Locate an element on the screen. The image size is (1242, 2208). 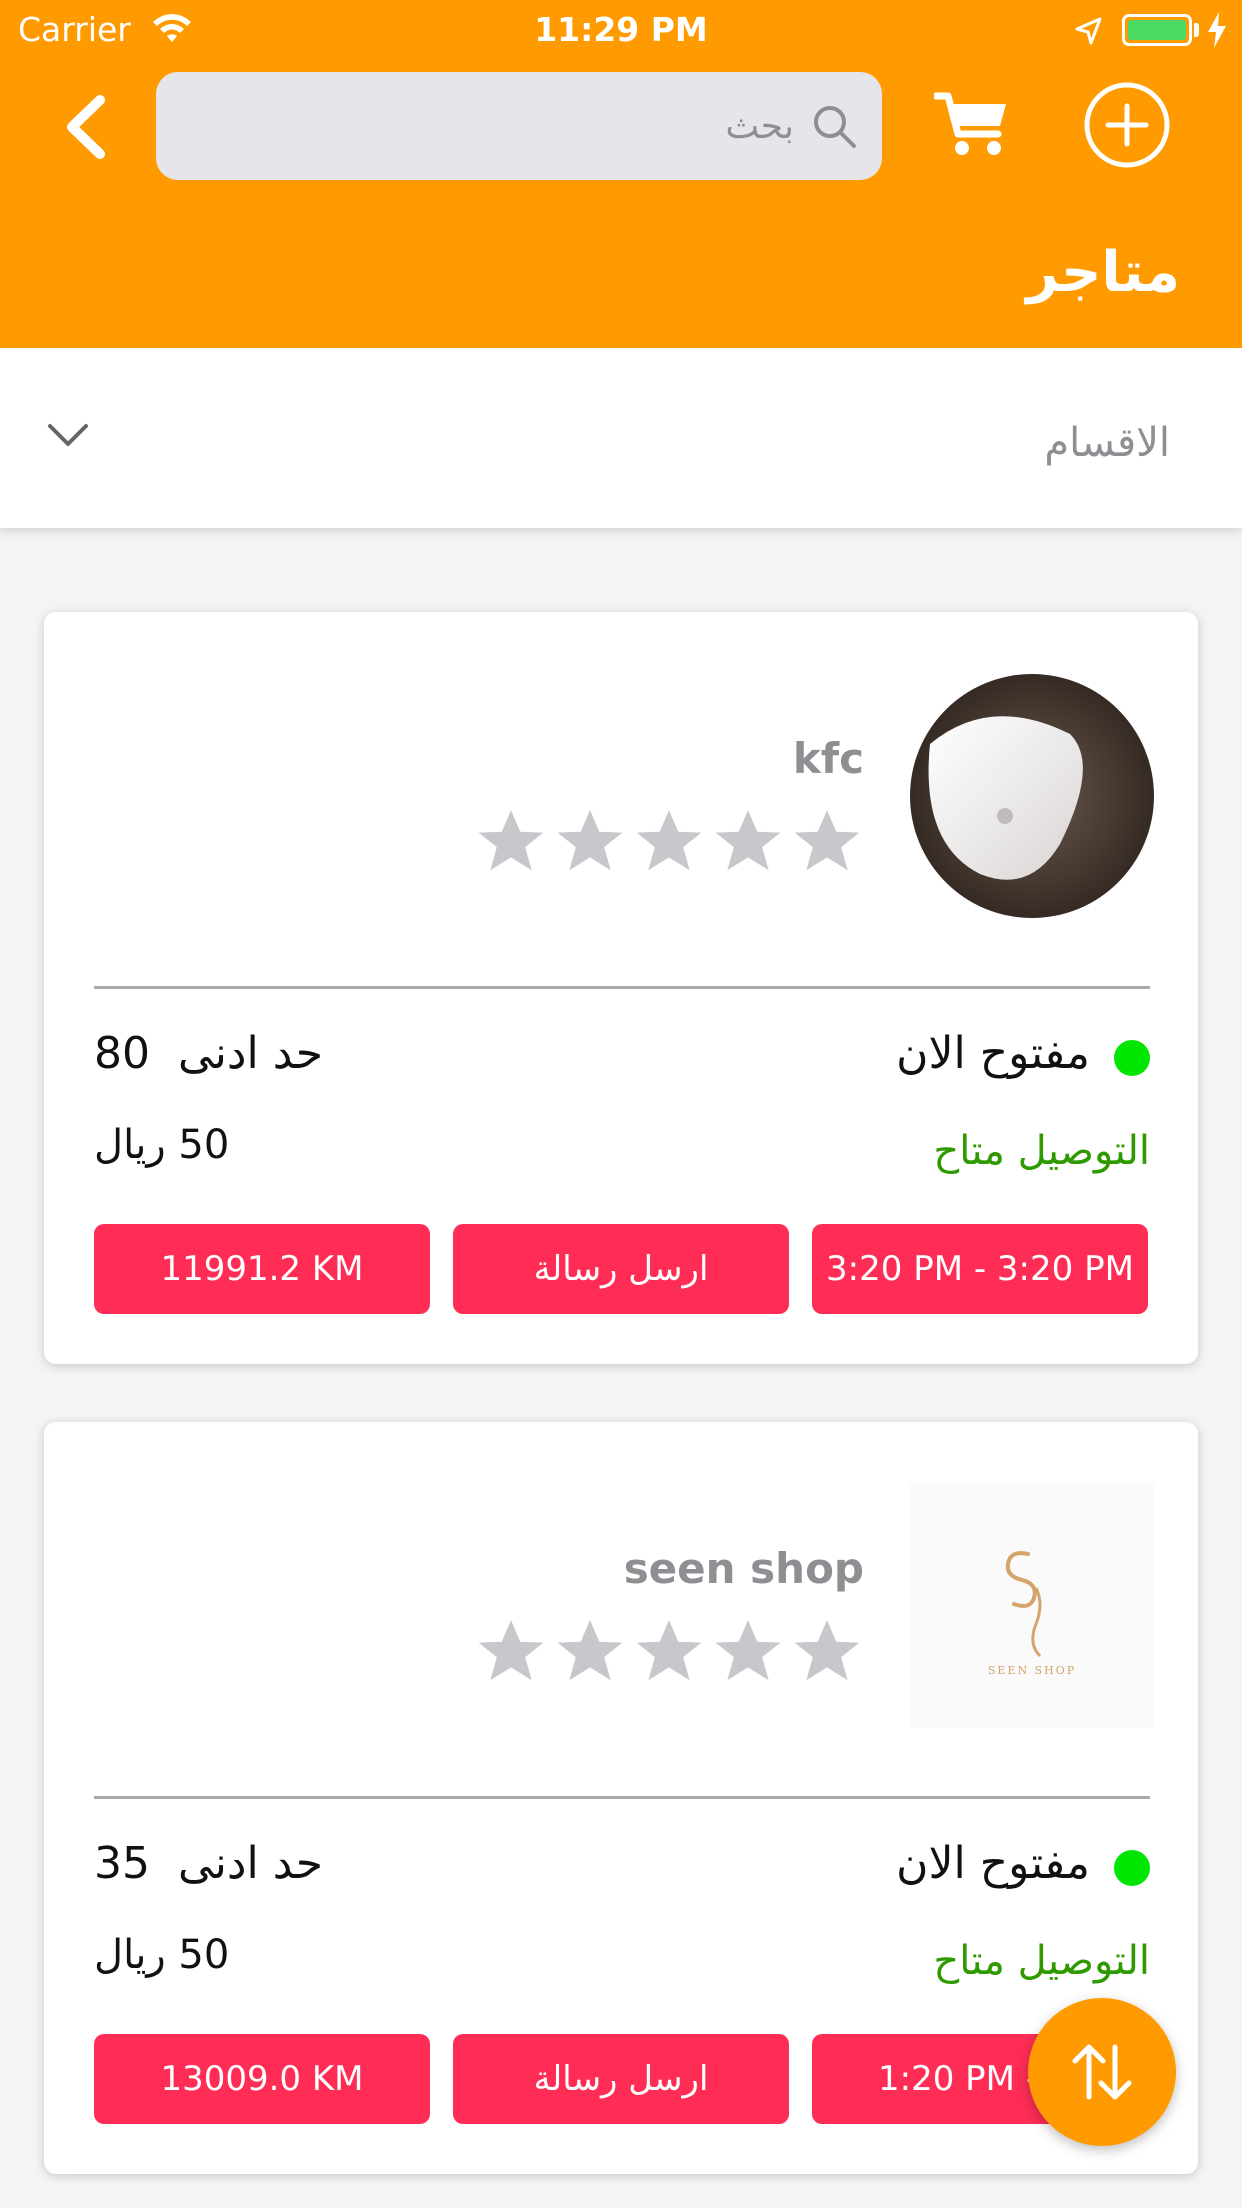
page-title: متاجر is located at coordinates (1103, 272).